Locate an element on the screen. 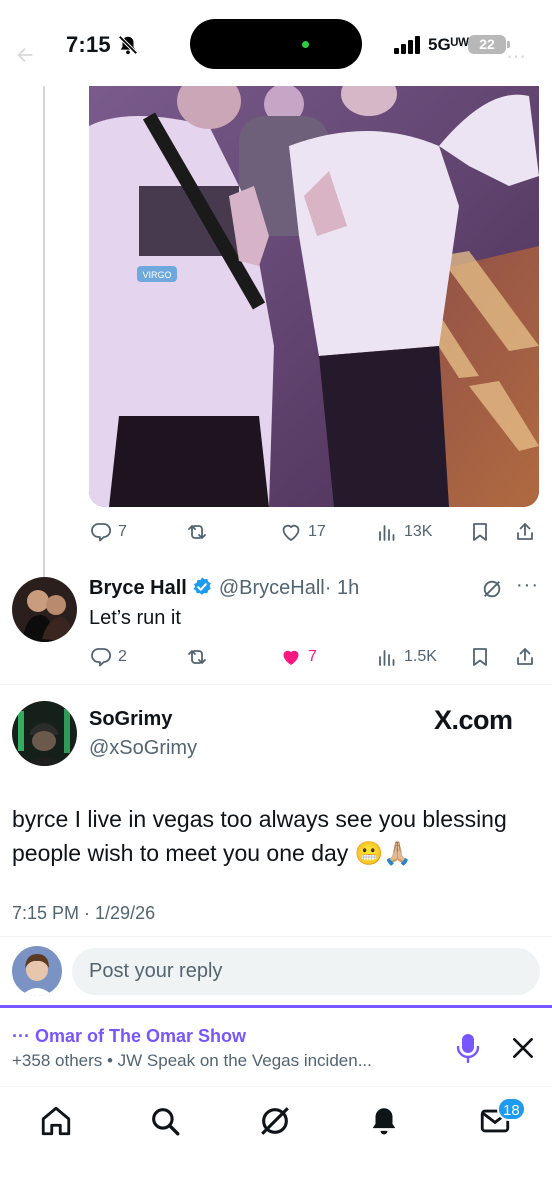 Image resolution: width=552 pixels, height=1200 pixels. main-author-name: SoGrimy is located at coordinates (130, 719).